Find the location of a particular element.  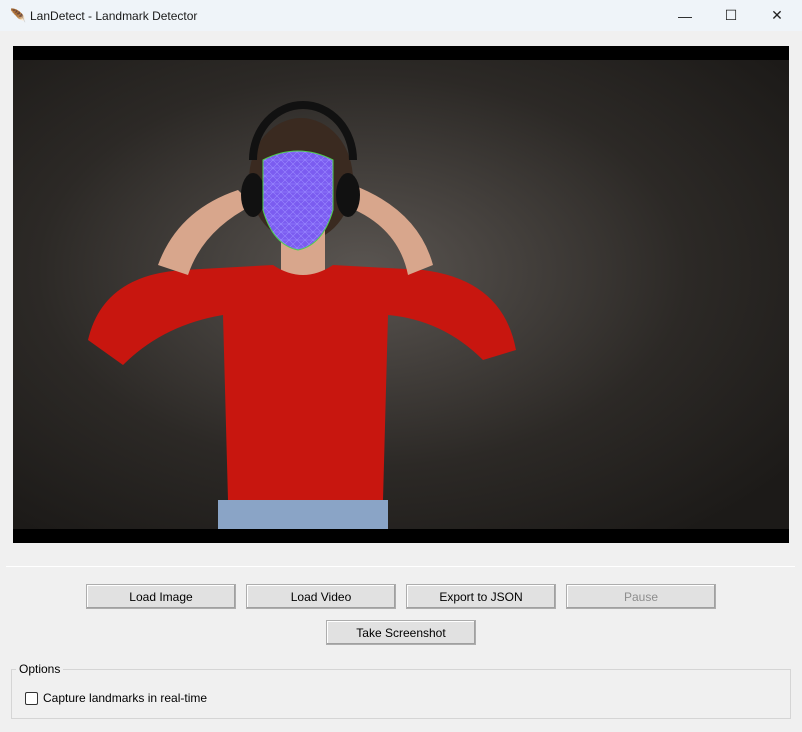

separator is located at coordinates (400, 566).